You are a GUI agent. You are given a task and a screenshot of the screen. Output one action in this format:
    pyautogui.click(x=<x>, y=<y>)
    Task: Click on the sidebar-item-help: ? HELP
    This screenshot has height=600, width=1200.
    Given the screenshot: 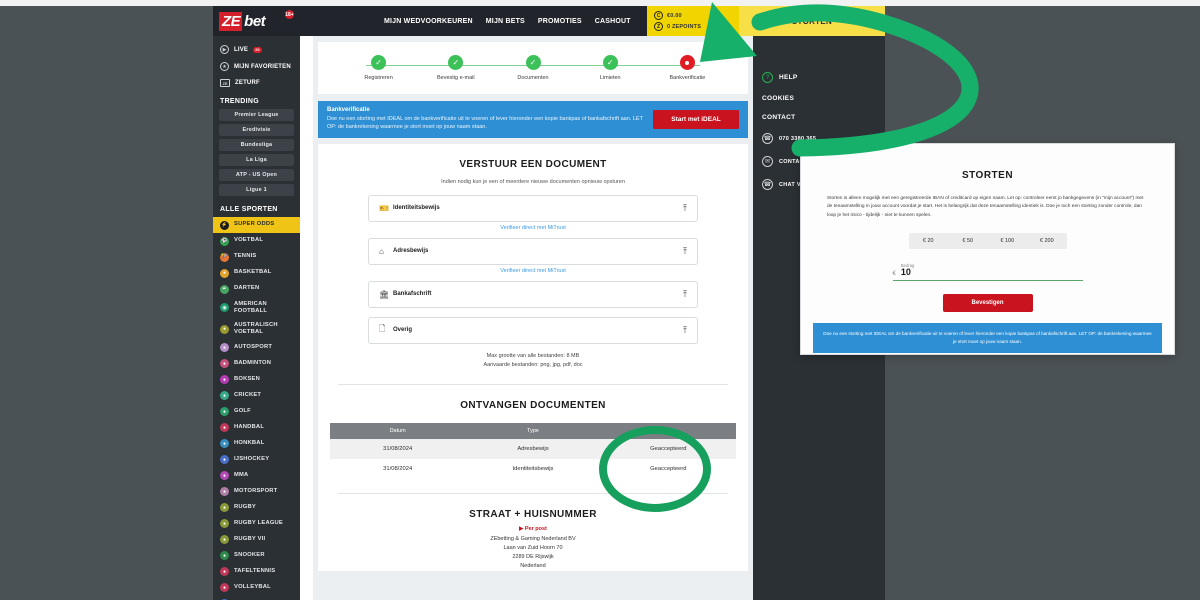 What is the action you would take?
    pyautogui.click(x=819, y=77)
    